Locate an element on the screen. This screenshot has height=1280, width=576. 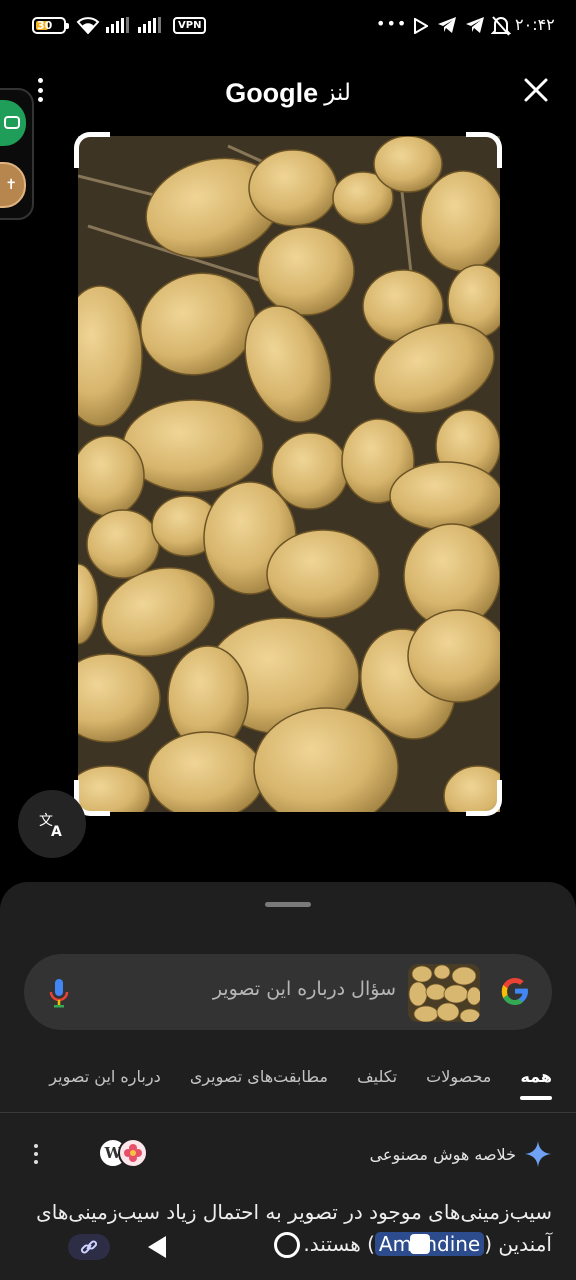
ai-overview-title: خلاصه هوش مصنوعی is located at coordinates (442, 1154).